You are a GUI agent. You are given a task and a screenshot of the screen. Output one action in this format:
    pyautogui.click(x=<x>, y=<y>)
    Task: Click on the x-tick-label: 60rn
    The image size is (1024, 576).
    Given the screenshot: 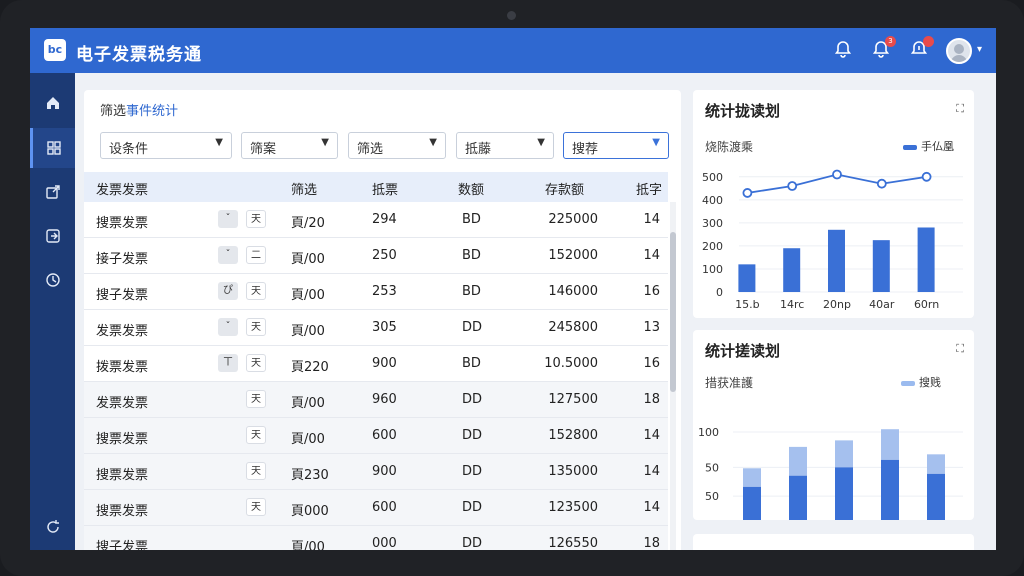 What is the action you would take?
    pyautogui.click(x=926, y=304)
    